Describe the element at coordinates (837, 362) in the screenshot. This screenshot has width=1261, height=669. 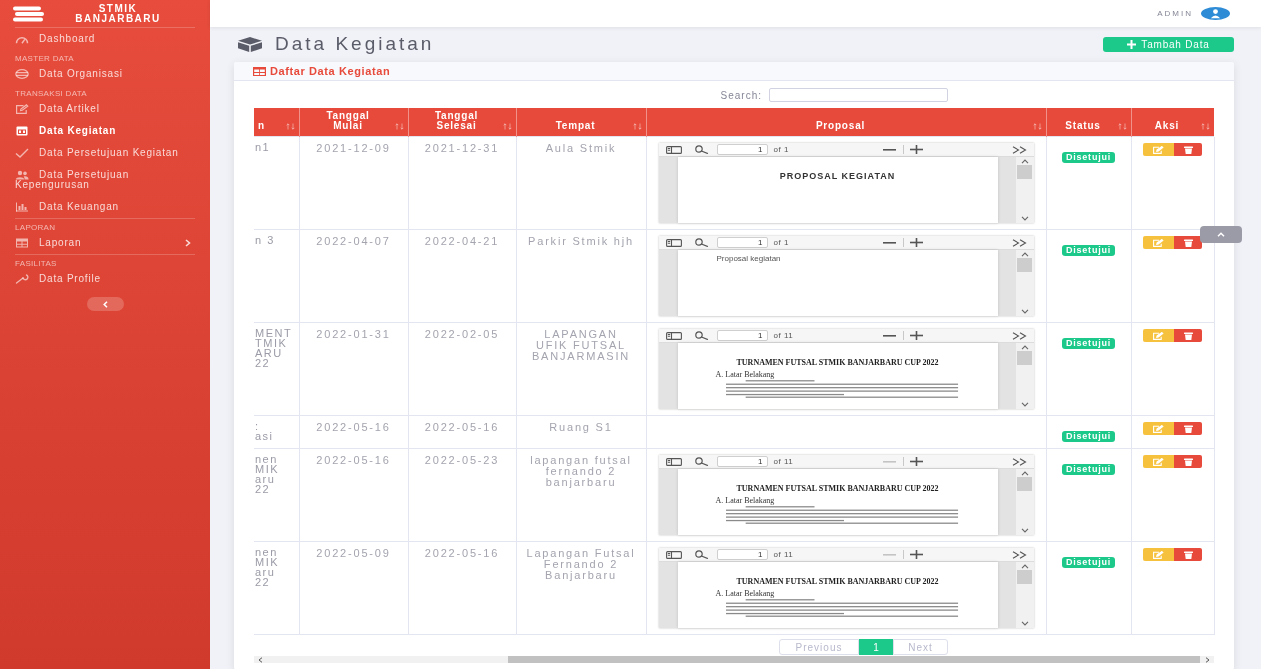
I see `document-heading: TURNAMEN FUTSAL STMIK BANJARBARU CUP 2022` at that location.